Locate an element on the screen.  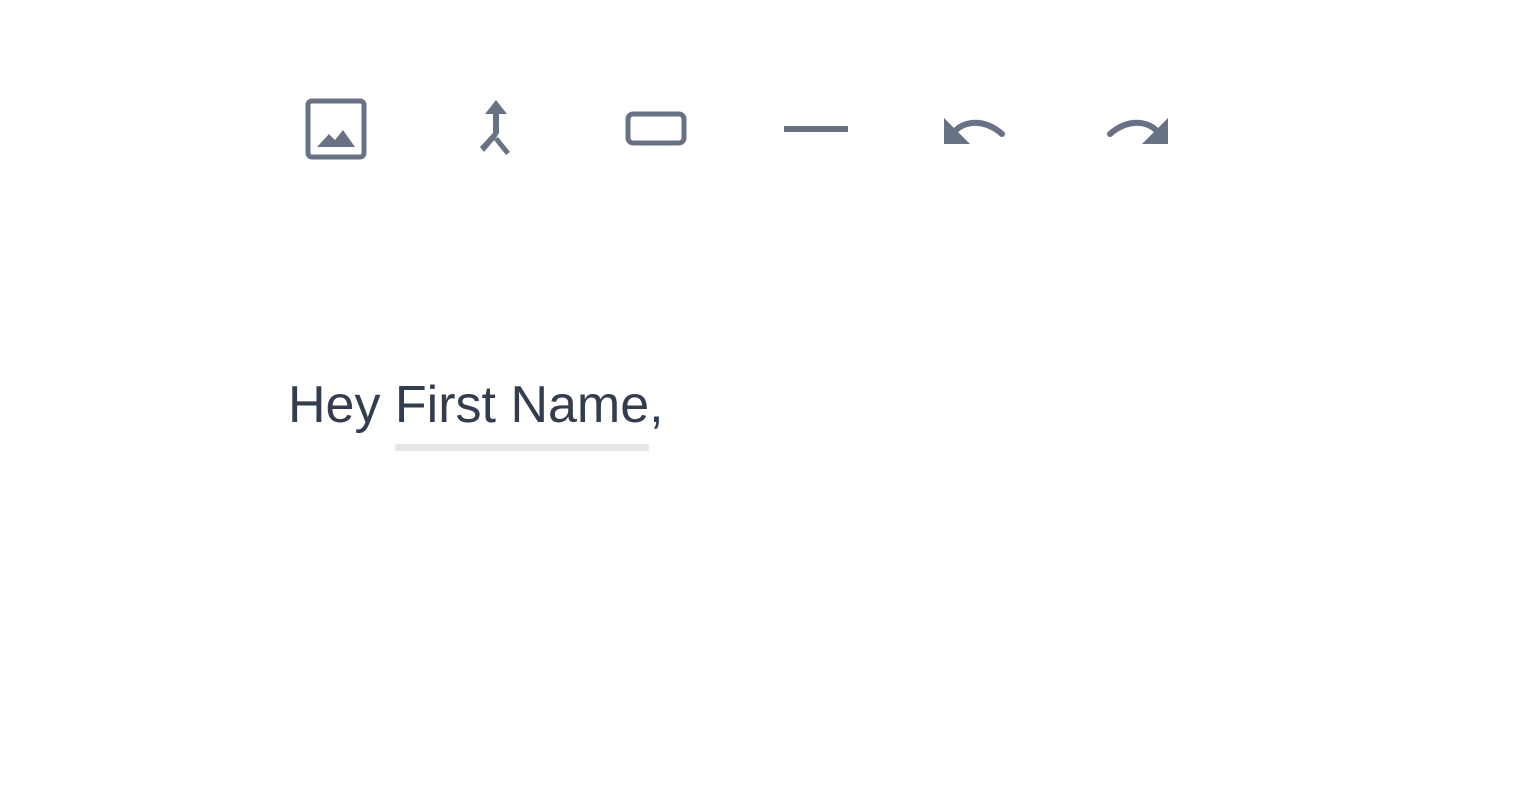
undo-button is located at coordinates (976, 129).